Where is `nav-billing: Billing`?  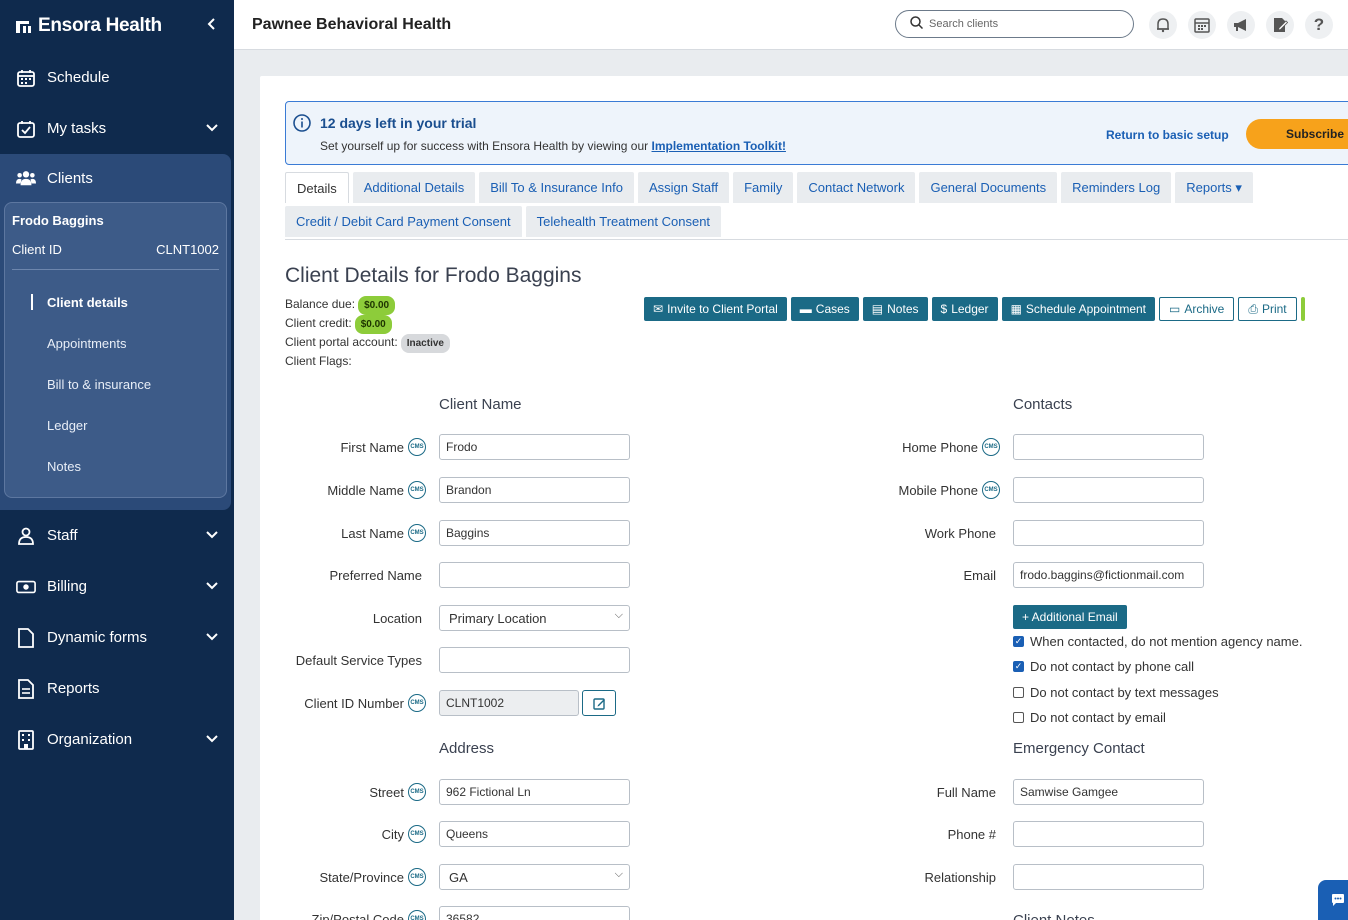
nav-billing: Billing is located at coordinates (117, 586).